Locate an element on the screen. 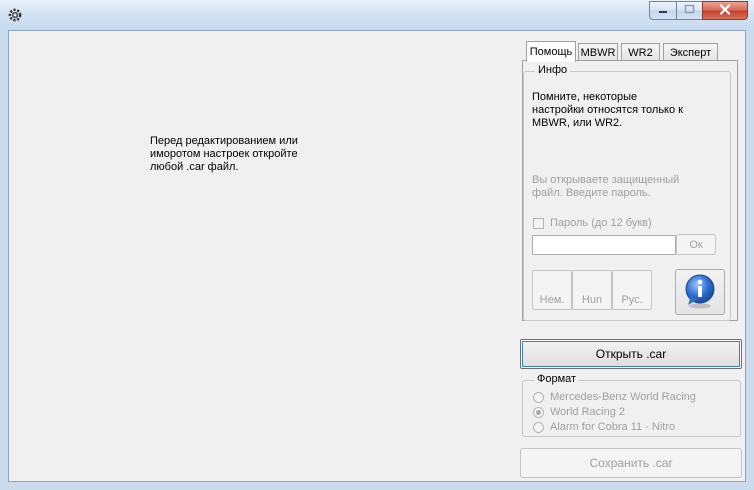 This screenshot has height=490, width=754. gear-icon is located at coordinates (15, 15).